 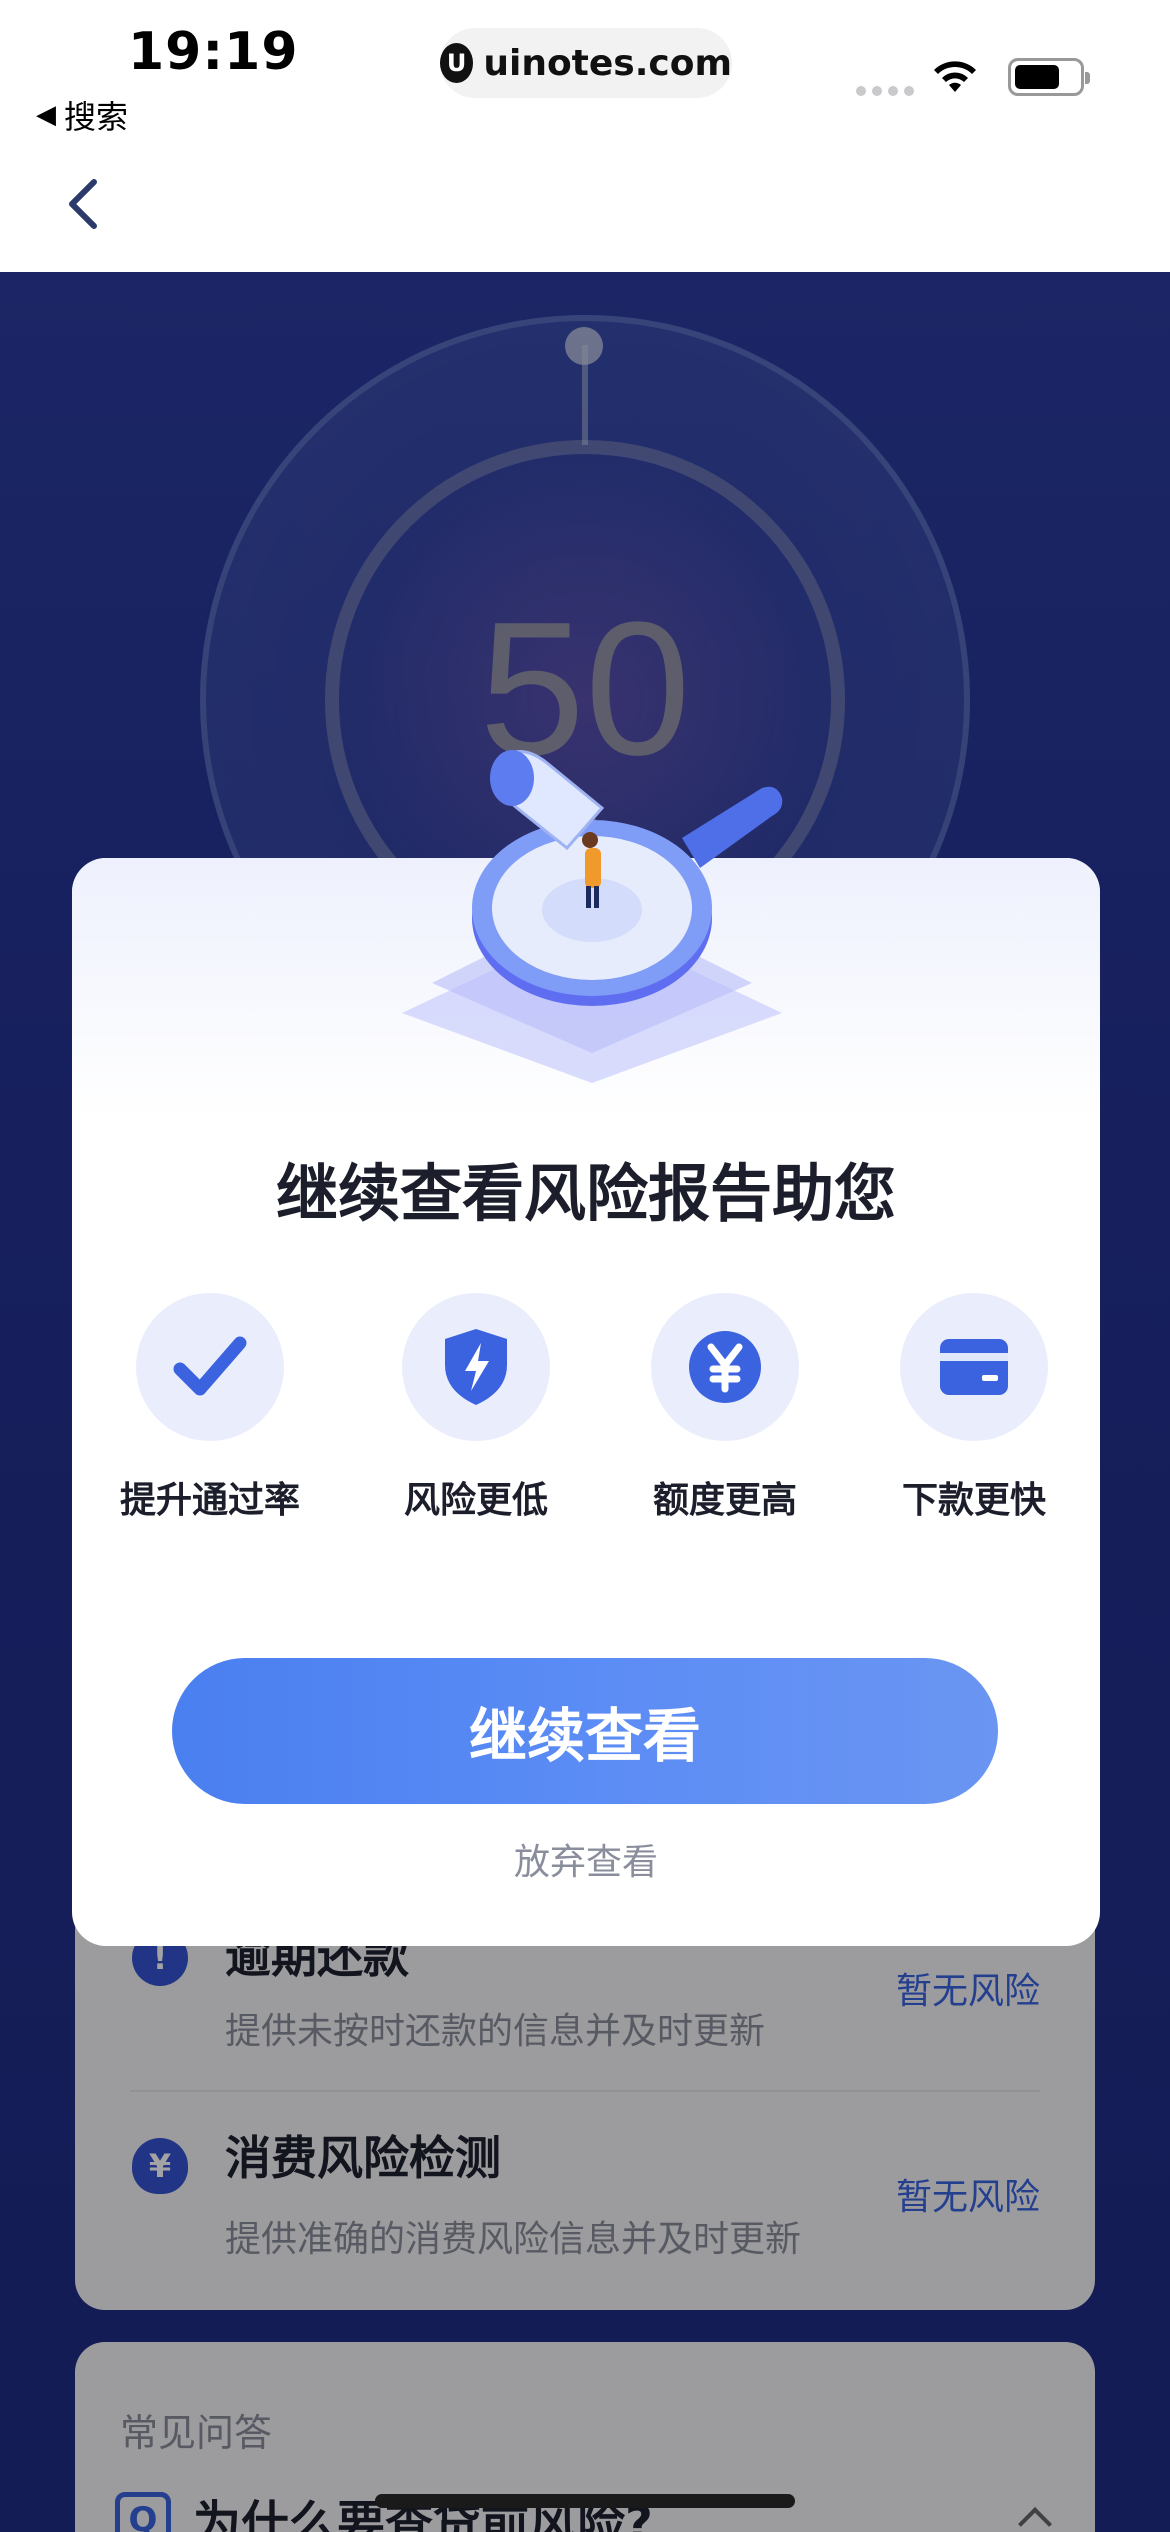 What do you see at coordinates (84, 204) in the screenshot?
I see `back-chevron-icon` at bounding box center [84, 204].